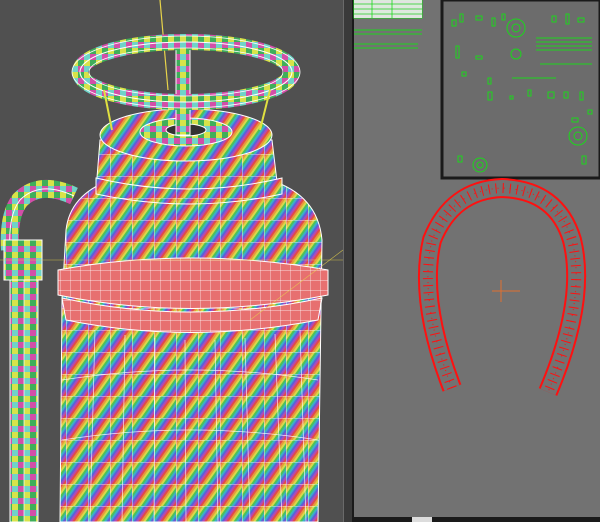 Image resolution: width=600 pixels, height=522 pixels. I want to click on uv-tile-frame, so click(520, 90).